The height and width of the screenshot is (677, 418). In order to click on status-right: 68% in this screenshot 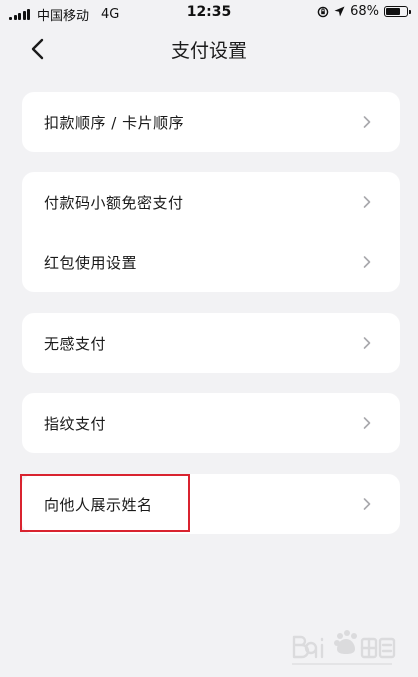, I will do `click(364, 11)`.